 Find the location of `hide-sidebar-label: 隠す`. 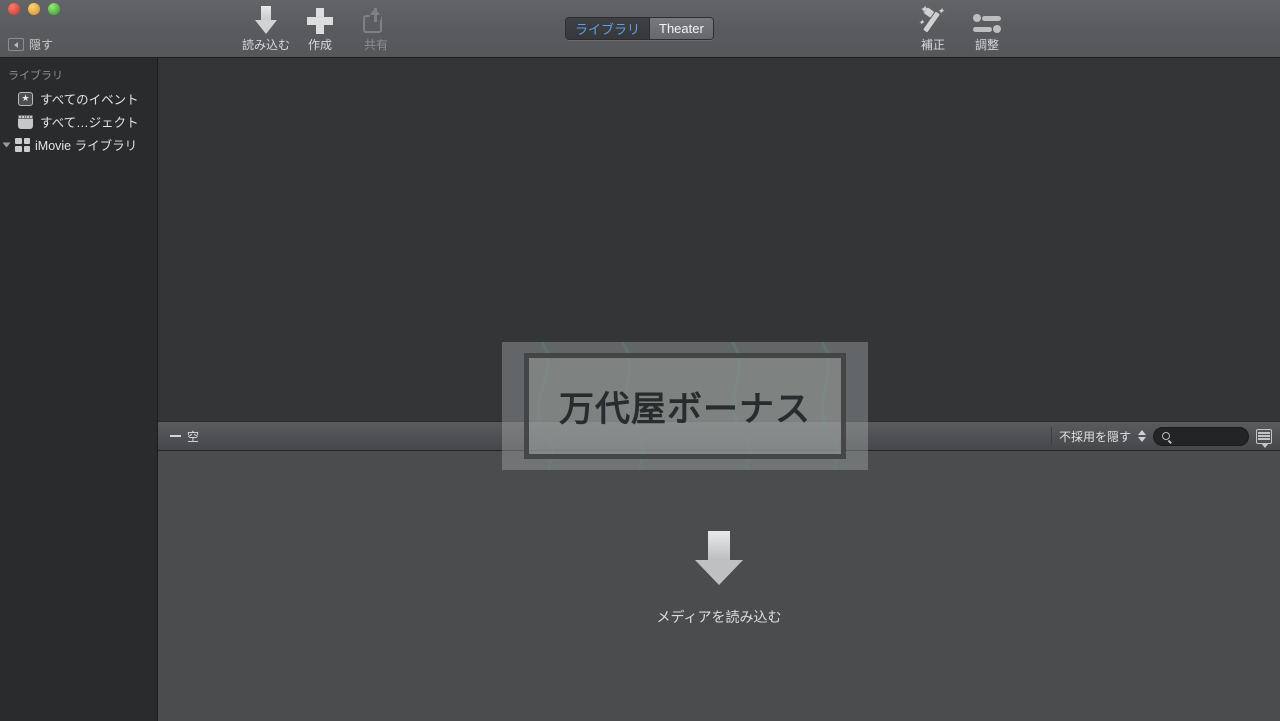

hide-sidebar-label: 隠す is located at coordinates (41, 45).